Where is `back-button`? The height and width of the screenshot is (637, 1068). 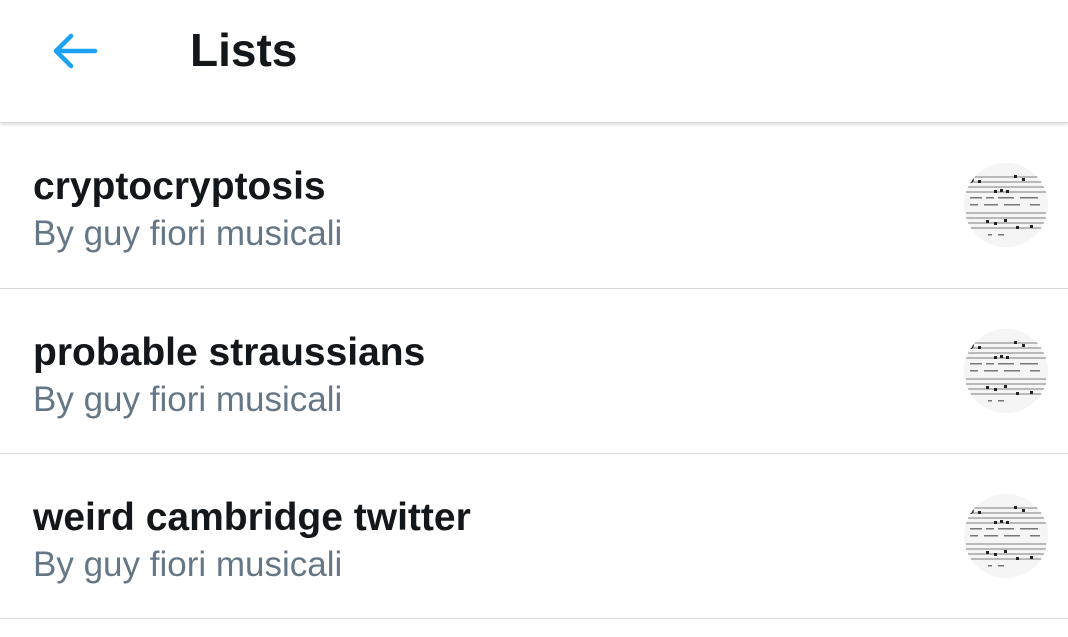
back-button is located at coordinates (75, 51).